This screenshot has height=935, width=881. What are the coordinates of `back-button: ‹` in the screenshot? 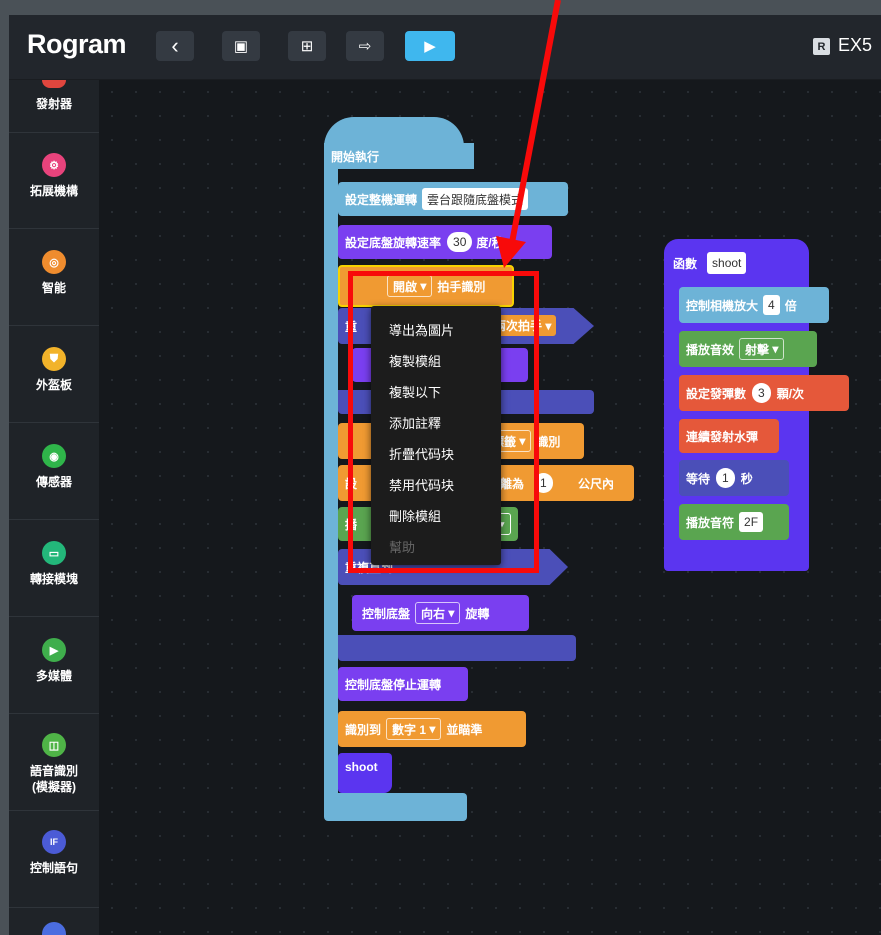 It's located at (175, 46).